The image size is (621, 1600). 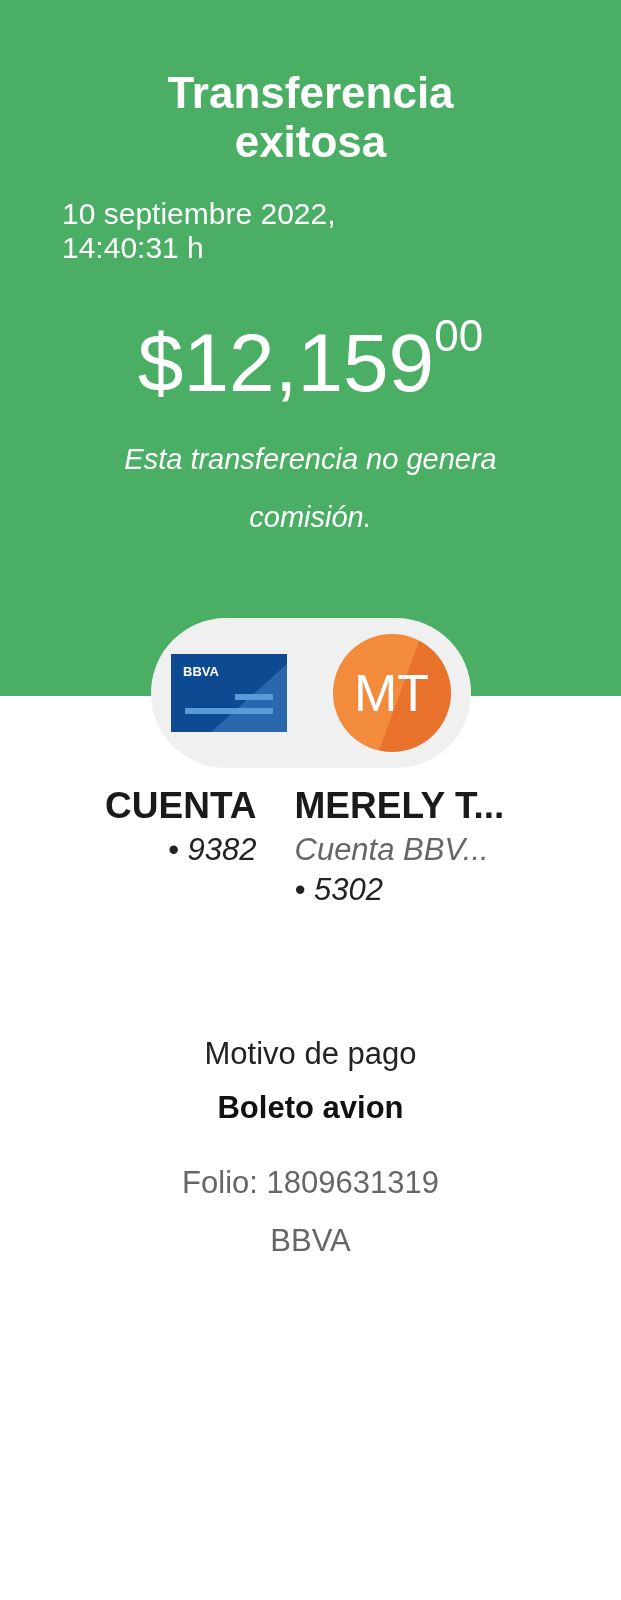 What do you see at coordinates (212, 850) in the screenshot?
I see `account-number: • 9382` at bounding box center [212, 850].